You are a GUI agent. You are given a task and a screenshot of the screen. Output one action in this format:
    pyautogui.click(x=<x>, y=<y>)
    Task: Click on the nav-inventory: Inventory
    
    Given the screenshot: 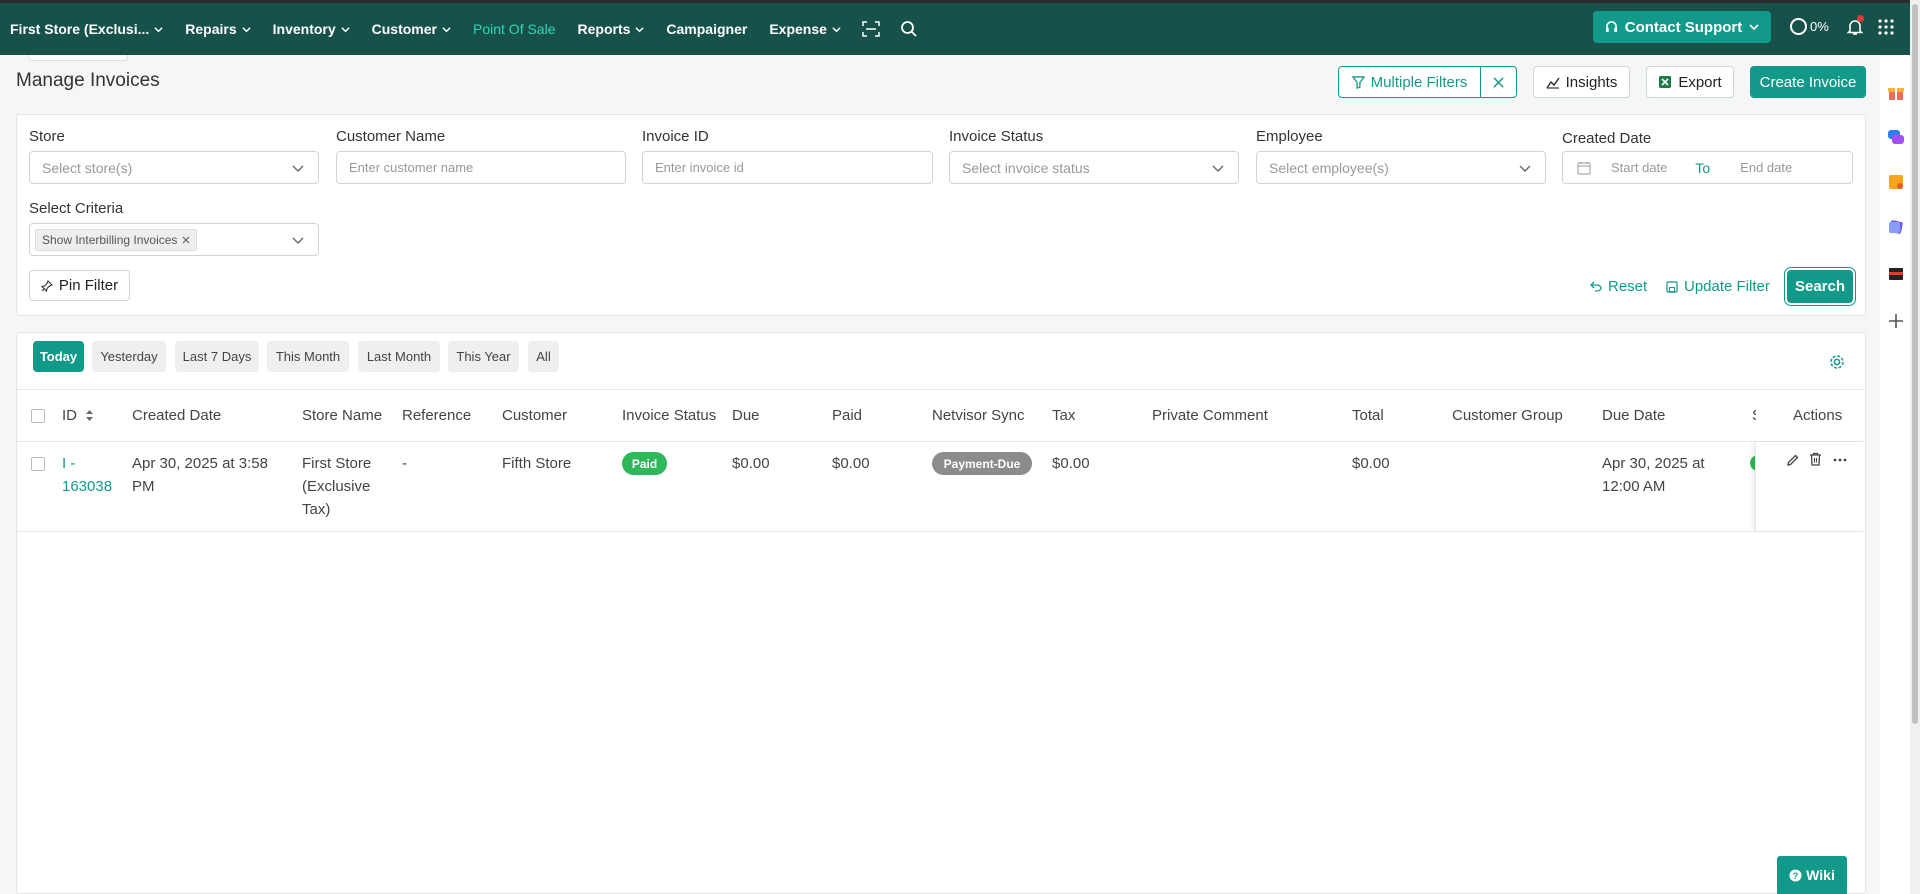 What is the action you would take?
    pyautogui.click(x=311, y=29)
    